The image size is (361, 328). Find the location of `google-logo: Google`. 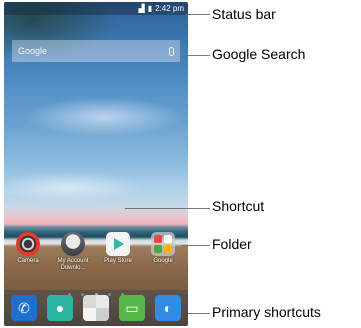

google-logo: Google is located at coordinates (33, 51).